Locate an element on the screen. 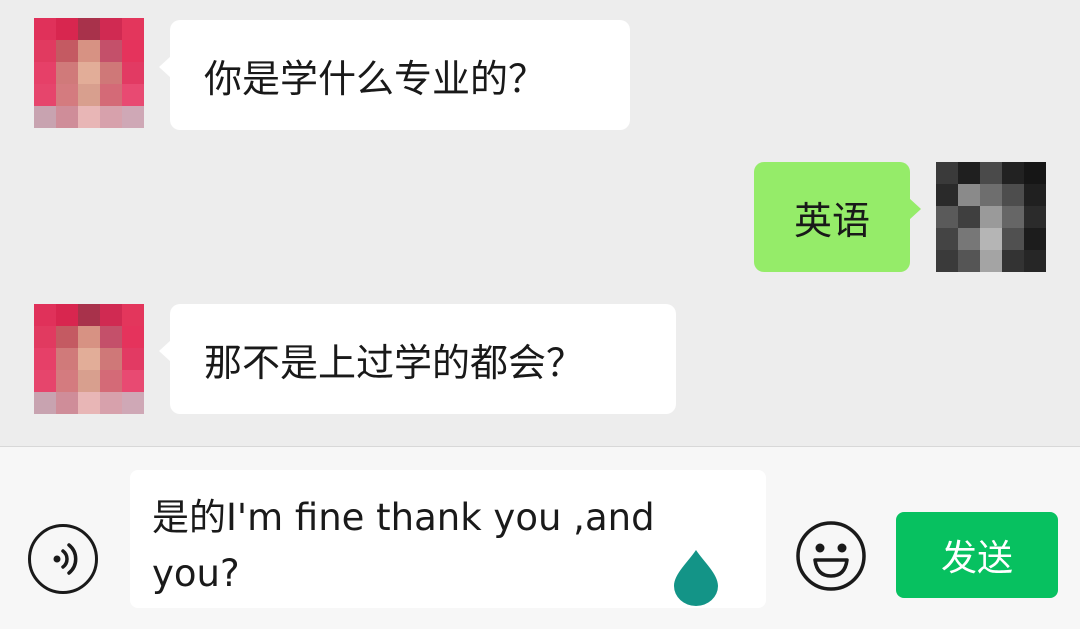 The image size is (1080, 629). voice-icon is located at coordinates (65, 559).